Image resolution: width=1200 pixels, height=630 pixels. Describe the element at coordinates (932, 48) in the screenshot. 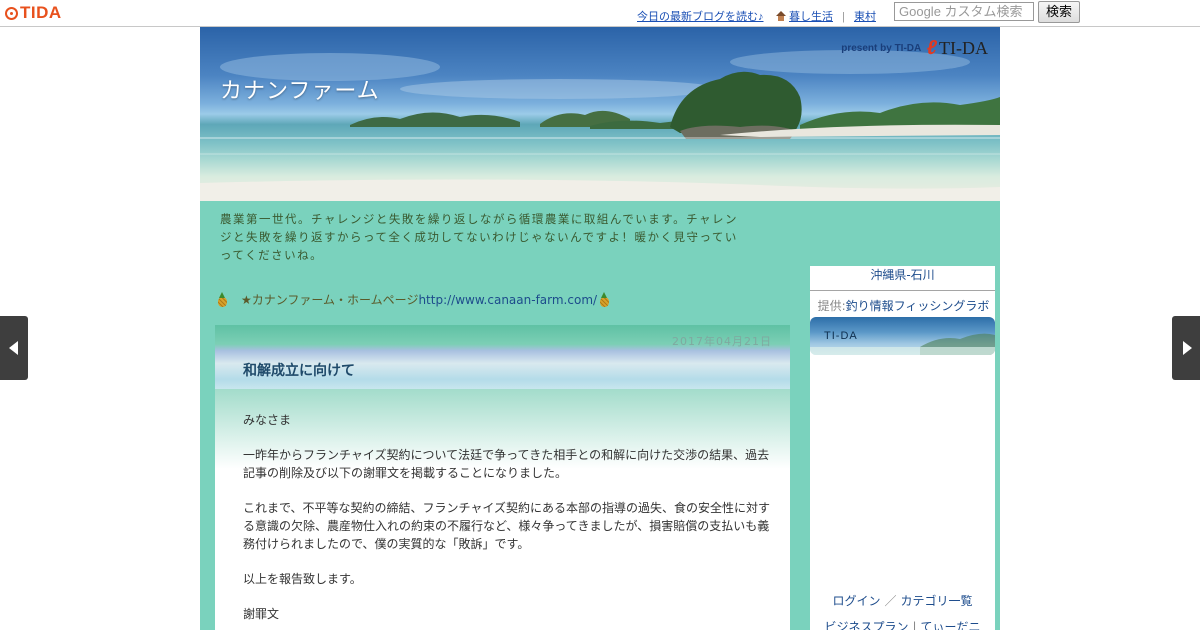

I see `tida-flame-icon: ℓ` at that location.